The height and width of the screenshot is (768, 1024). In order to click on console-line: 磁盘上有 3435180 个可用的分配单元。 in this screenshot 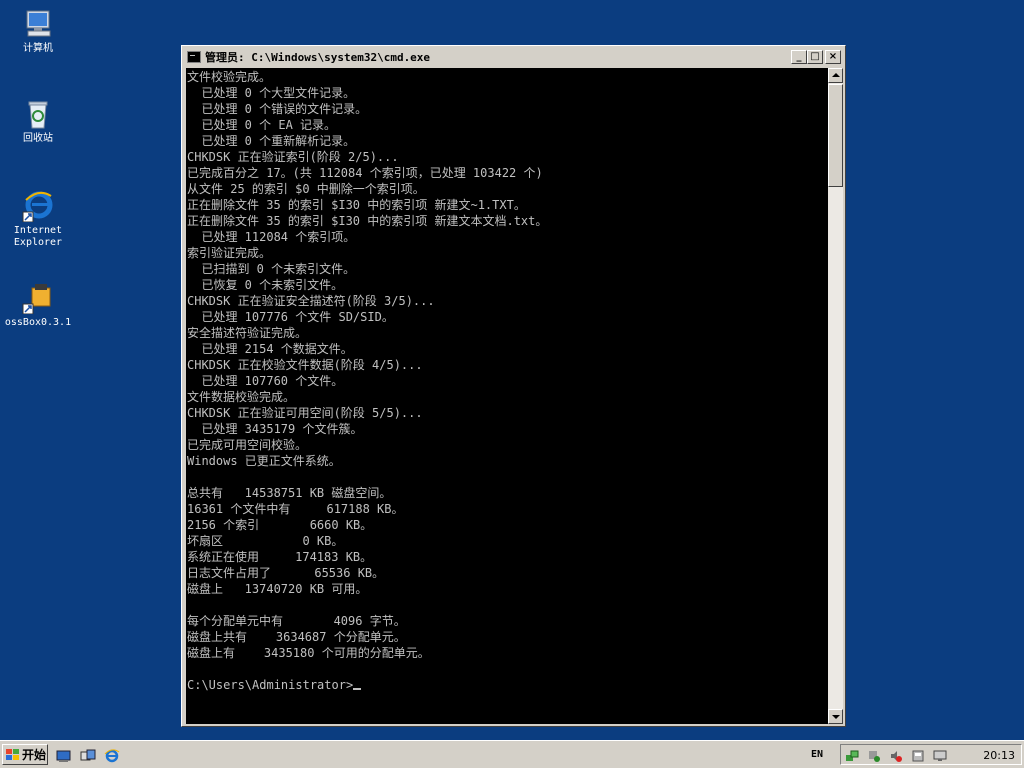, I will do `click(308, 653)`.